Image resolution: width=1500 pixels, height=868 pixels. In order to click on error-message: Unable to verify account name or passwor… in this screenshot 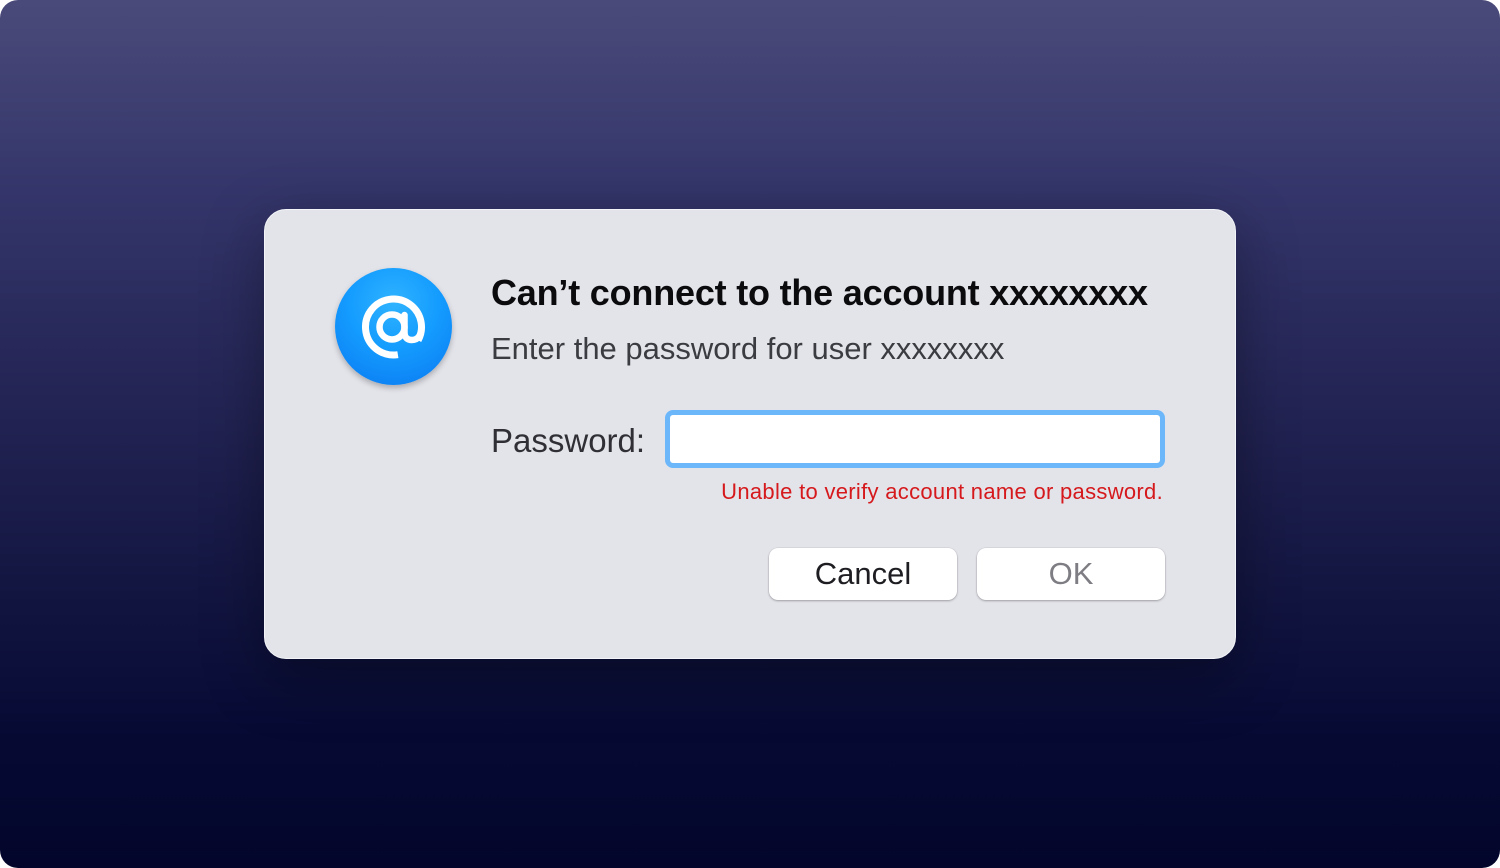, I will do `click(942, 491)`.